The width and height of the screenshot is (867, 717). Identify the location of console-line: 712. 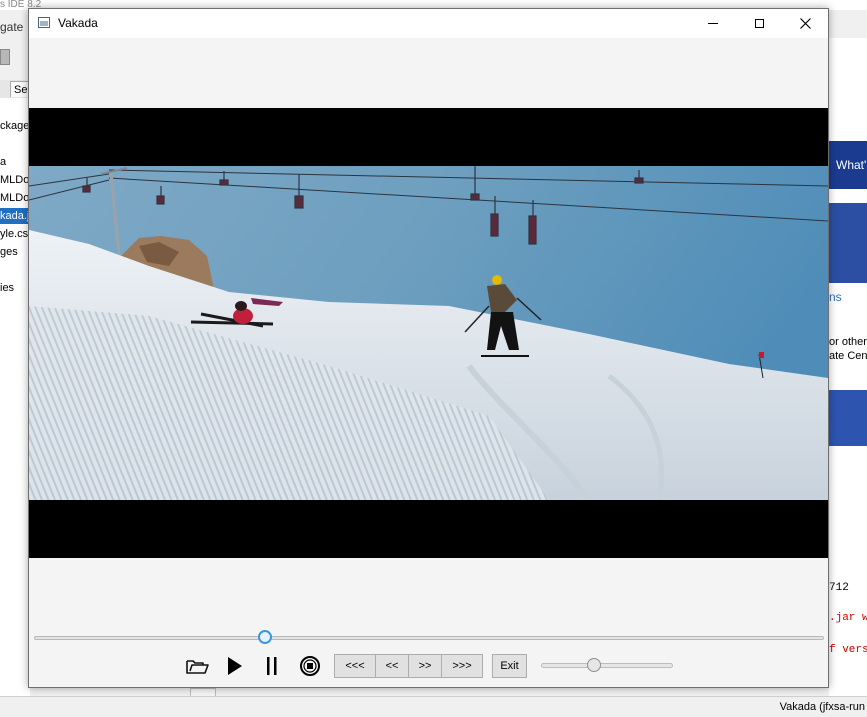
(839, 588).